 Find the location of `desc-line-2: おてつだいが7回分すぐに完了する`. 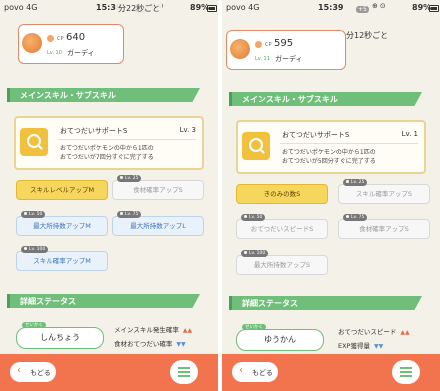

desc-line-2: おてつだいが7回分すぐに完了する is located at coordinates (107, 157).